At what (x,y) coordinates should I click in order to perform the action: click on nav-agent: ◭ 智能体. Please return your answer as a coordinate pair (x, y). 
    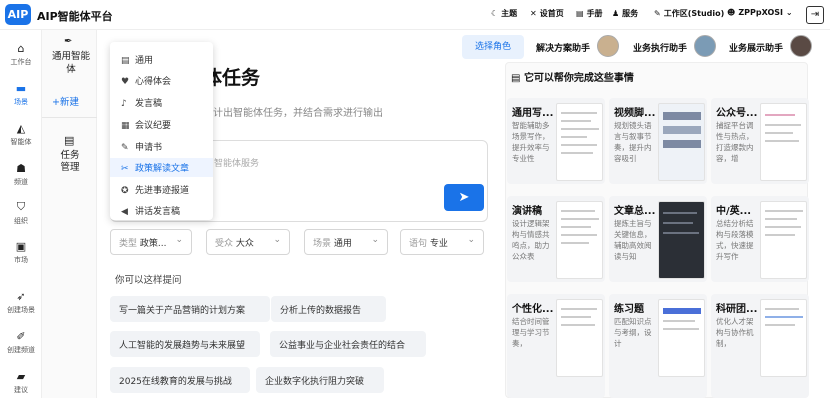
    Looking at the image, I should click on (21, 134).